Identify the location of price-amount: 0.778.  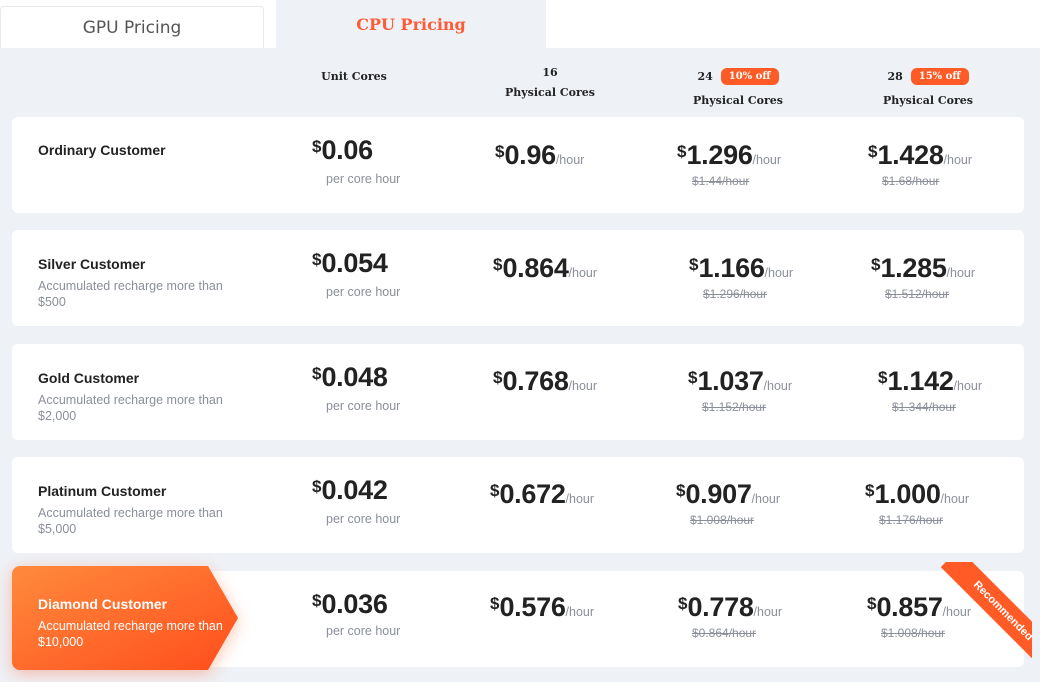
(720, 607).